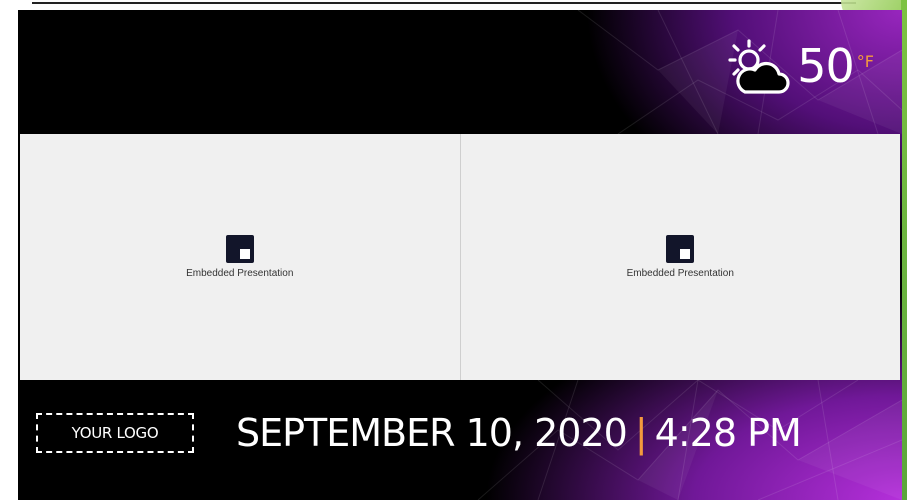 This screenshot has width=907, height=500. What do you see at coordinates (826, 66) in the screenshot?
I see `temperature-value: 50` at bounding box center [826, 66].